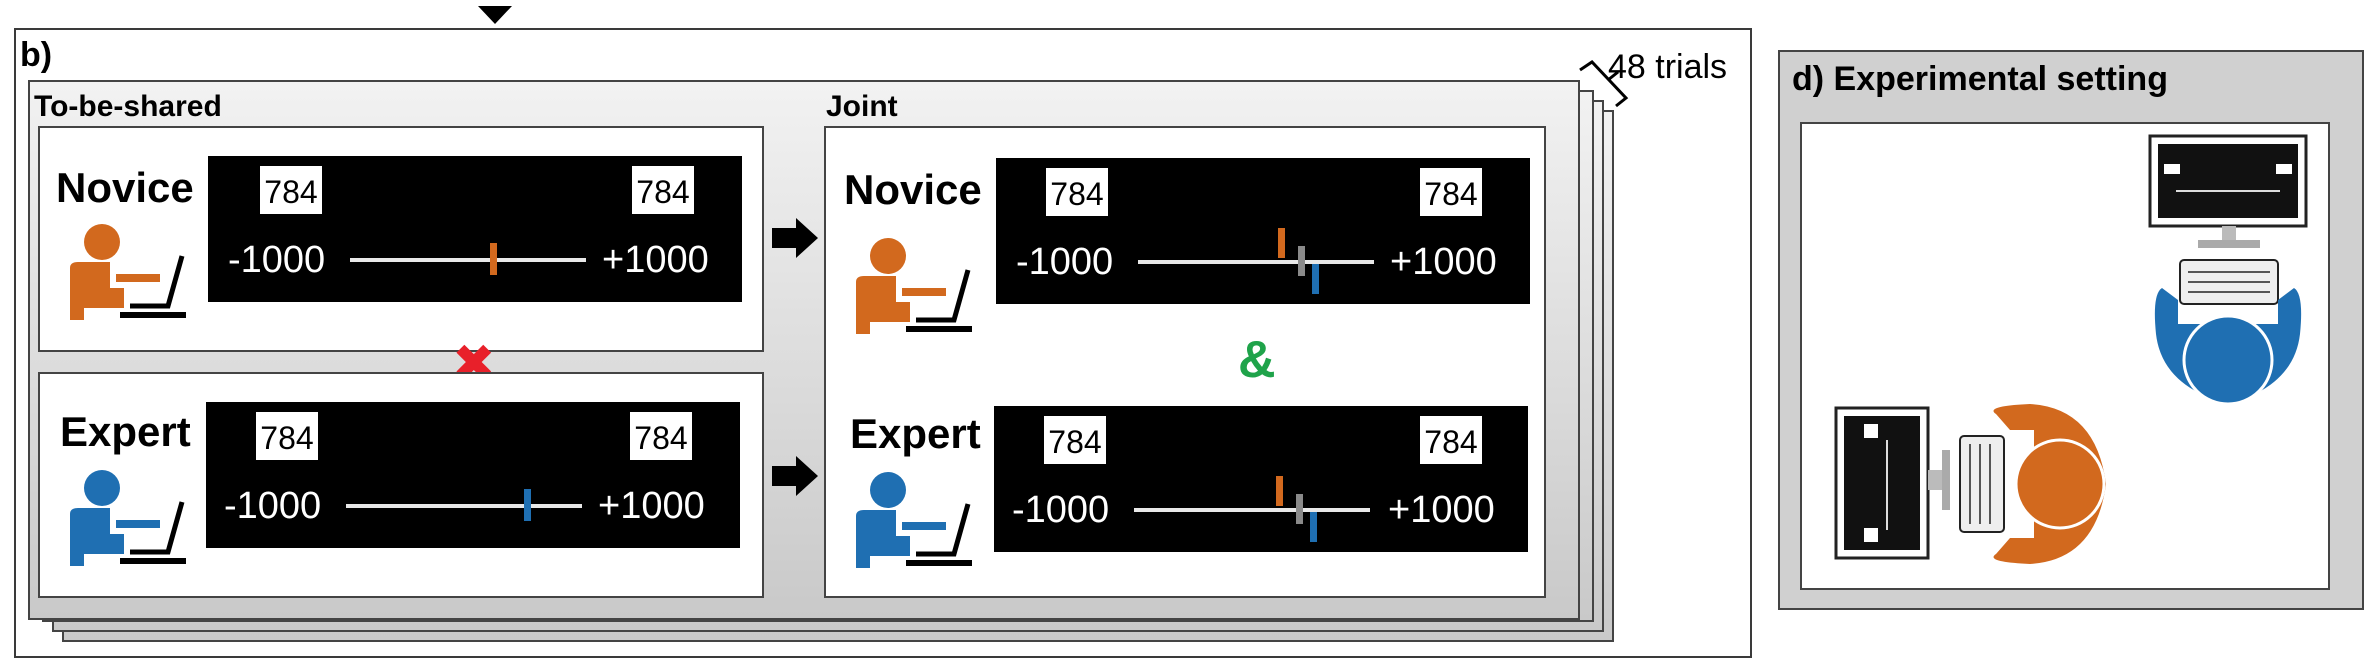 The image size is (2378, 664). What do you see at coordinates (1252, 510) in the screenshot?
I see `joint-expert-scale-track` at bounding box center [1252, 510].